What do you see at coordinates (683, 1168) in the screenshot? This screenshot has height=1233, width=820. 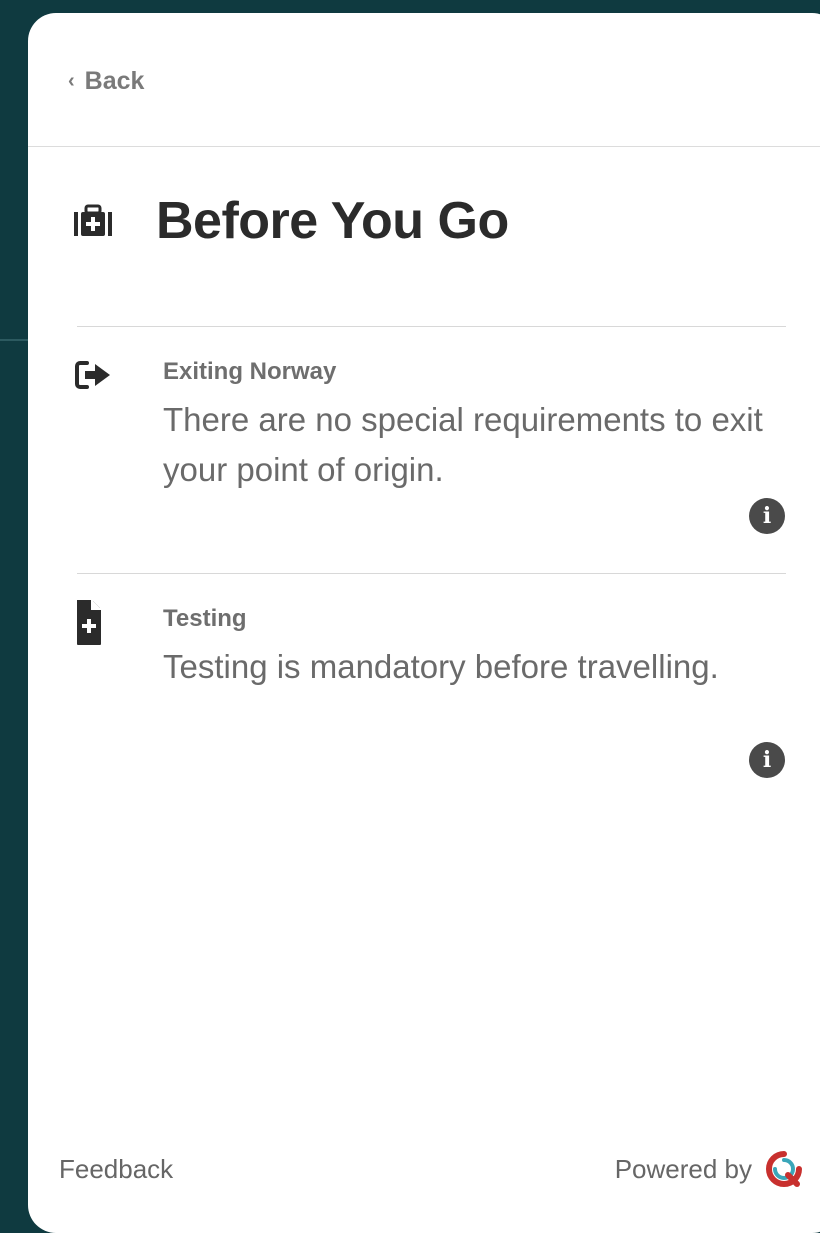 I see `powered-by-label: Powered by` at bounding box center [683, 1168].